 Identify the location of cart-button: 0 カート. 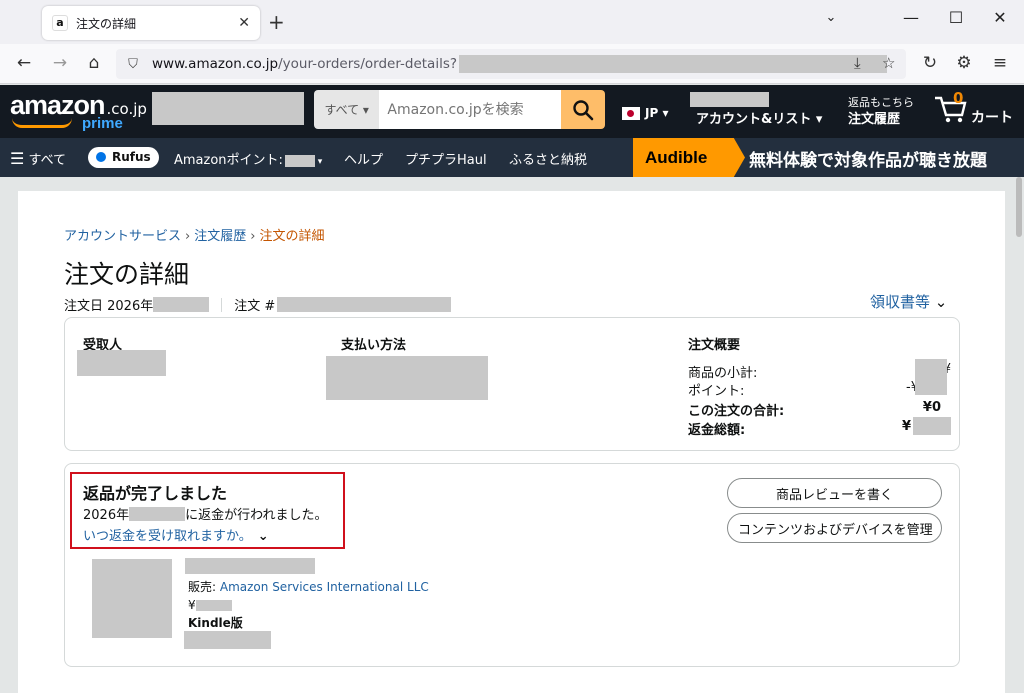
(973, 108).